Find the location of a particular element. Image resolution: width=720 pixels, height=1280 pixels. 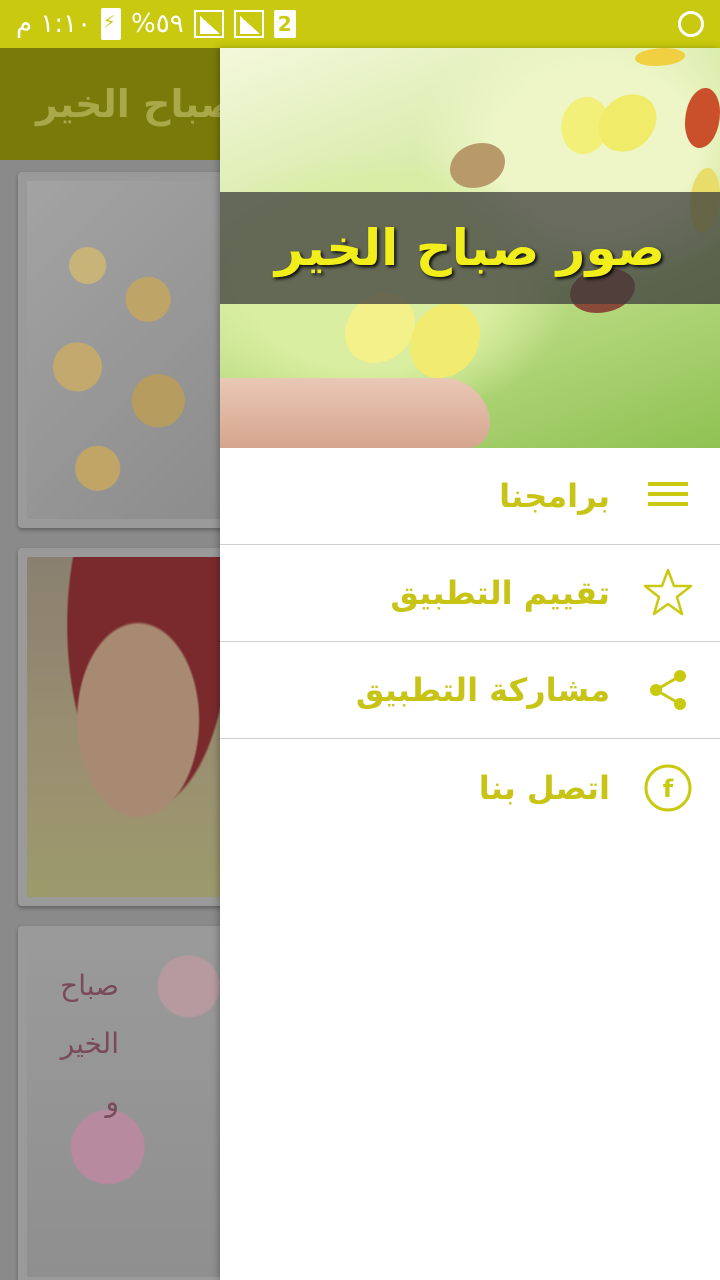

menu-icon is located at coordinates (668, 496).